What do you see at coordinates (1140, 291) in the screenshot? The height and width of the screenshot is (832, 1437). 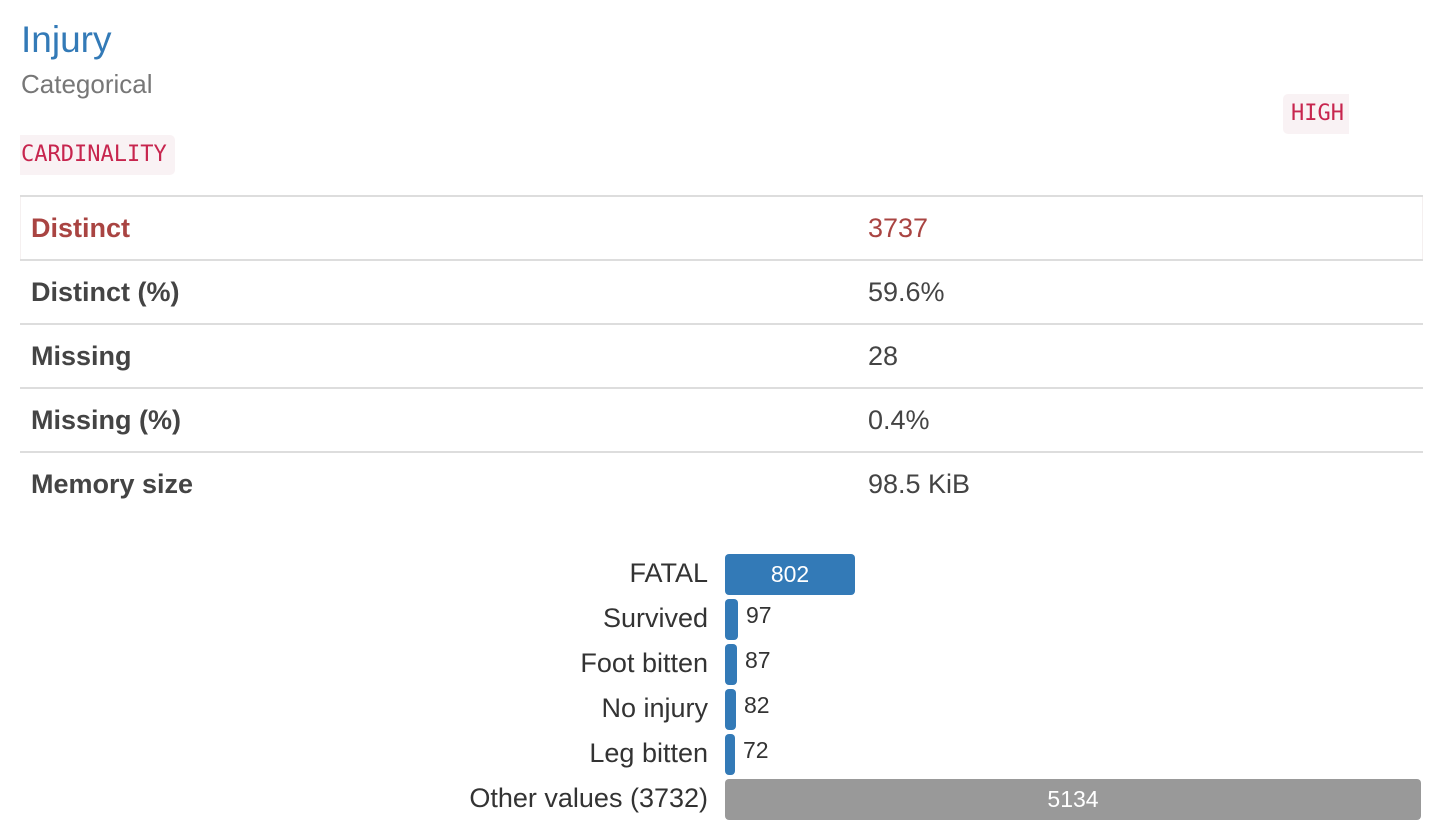 I see `stat-value: 59.6%` at bounding box center [1140, 291].